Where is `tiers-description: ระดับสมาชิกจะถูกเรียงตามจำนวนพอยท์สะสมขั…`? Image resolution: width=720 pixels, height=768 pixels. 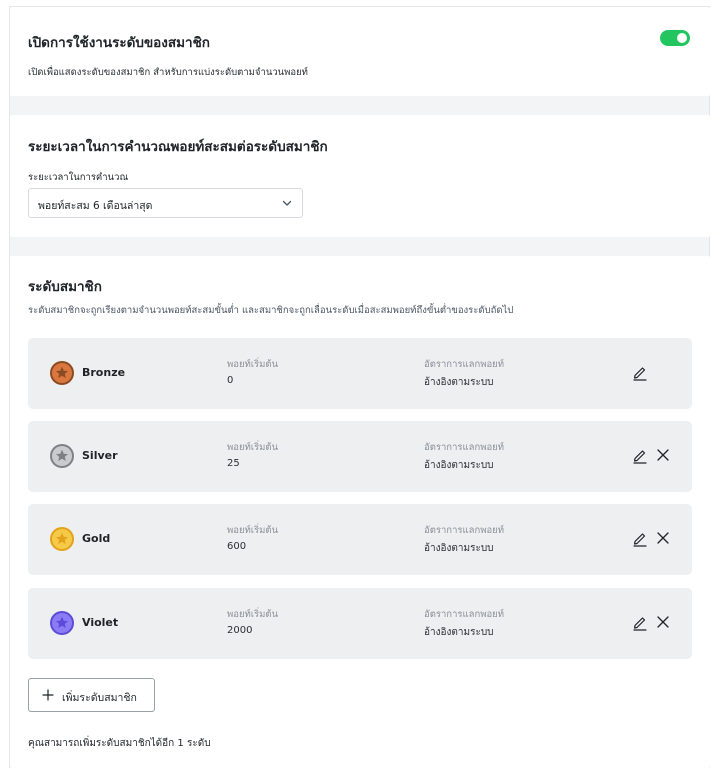
tiers-description: ระดับสมาชิกจะถูกเรียงตามจำนวนพอยท์สะสมขั… is located at coordinates (271, 310).